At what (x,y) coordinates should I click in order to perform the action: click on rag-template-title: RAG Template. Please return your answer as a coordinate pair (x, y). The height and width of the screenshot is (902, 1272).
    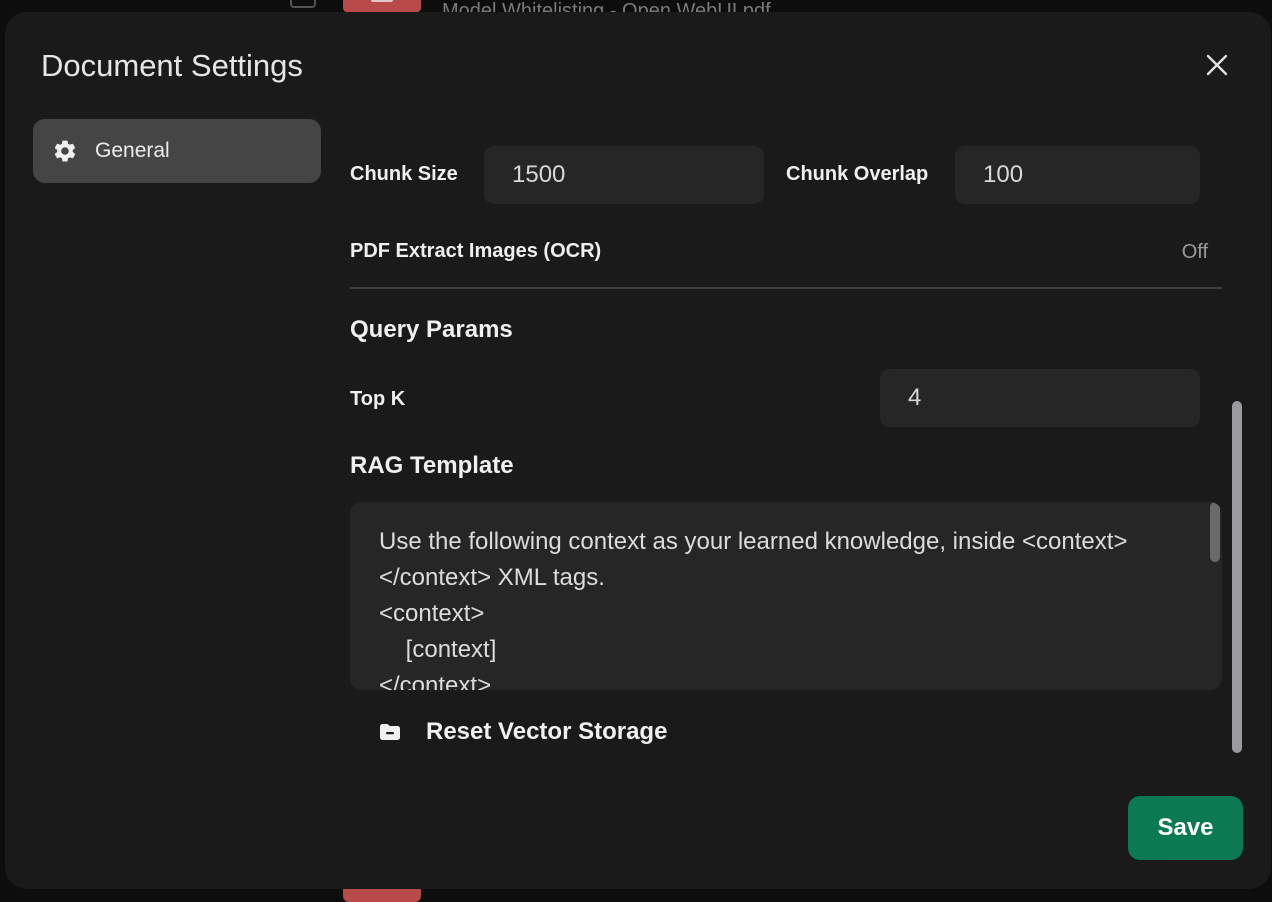
    Looking at the image, I should click on (432, 465).